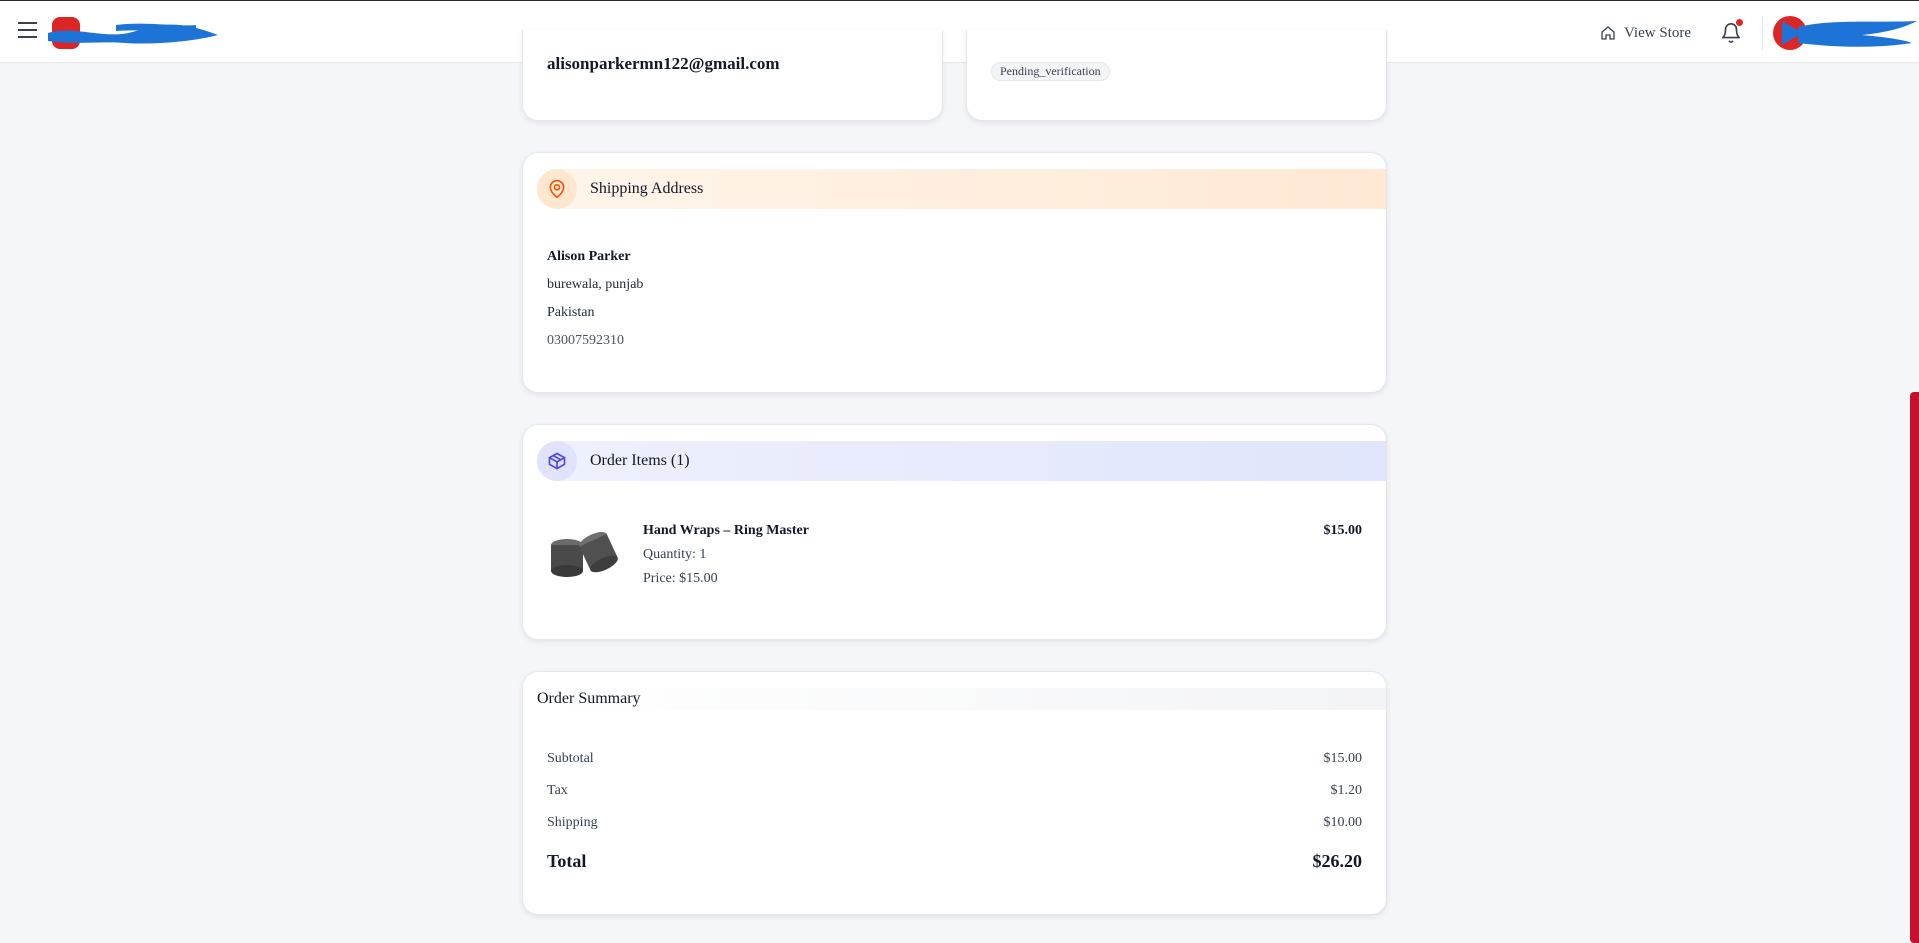 The height and width of the screenshot is (943, 1919). What do you see at coordinates (675, 554) in the screenshot?
I see `product-quantity: Quantity: 1` at bounding box center [675, 554].